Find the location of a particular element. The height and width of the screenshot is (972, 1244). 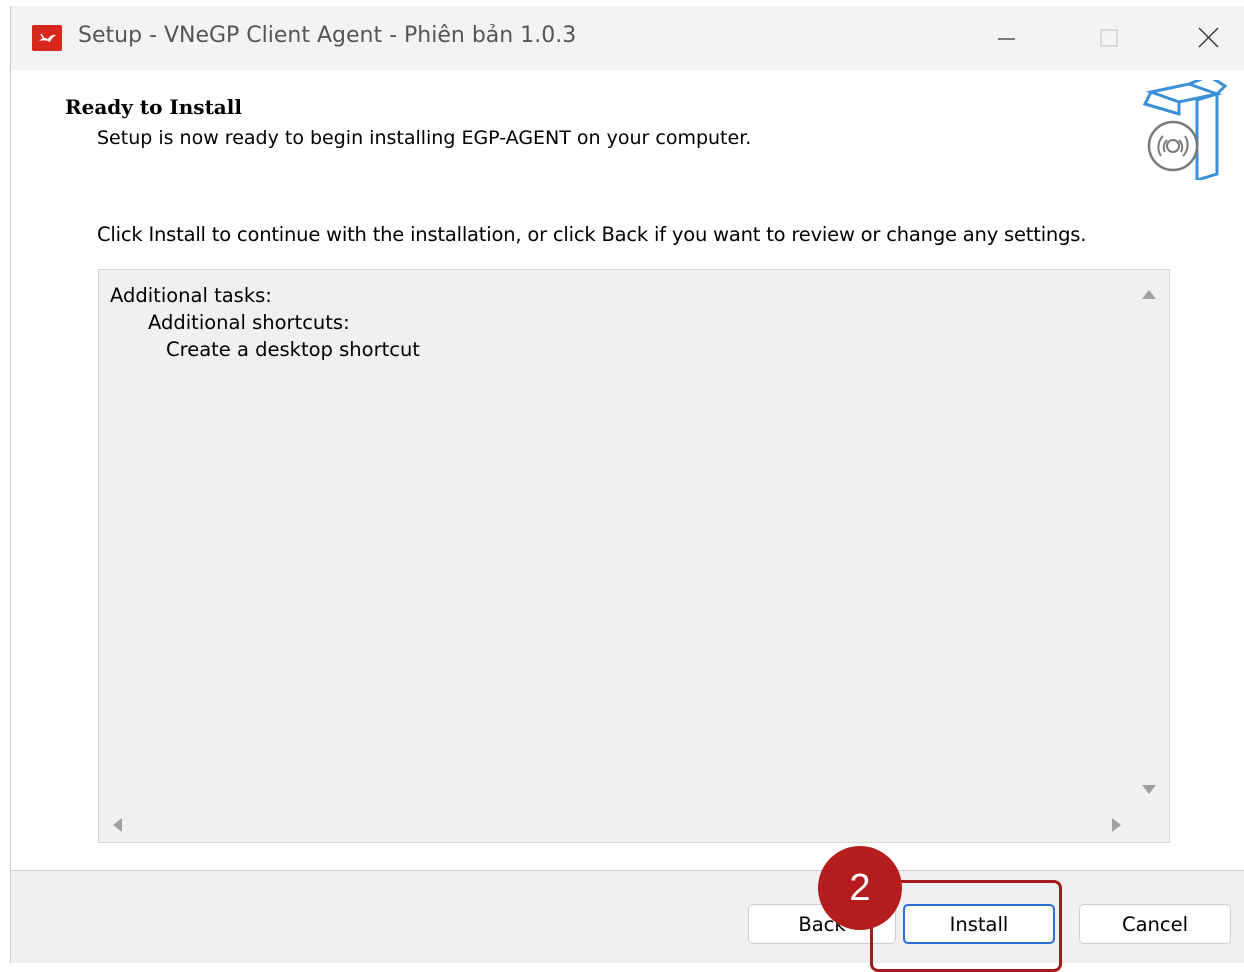

memo-line: Additional shortcuts: is located at coordinates (249, 322).